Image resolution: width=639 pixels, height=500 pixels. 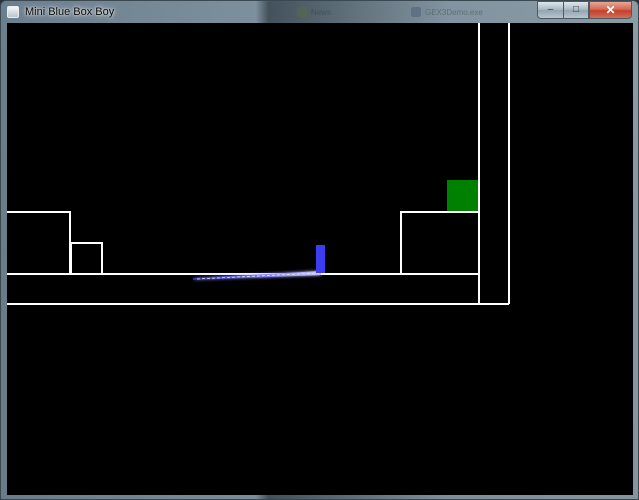 I want to click on left-large-block, so click(x=39, y=243).